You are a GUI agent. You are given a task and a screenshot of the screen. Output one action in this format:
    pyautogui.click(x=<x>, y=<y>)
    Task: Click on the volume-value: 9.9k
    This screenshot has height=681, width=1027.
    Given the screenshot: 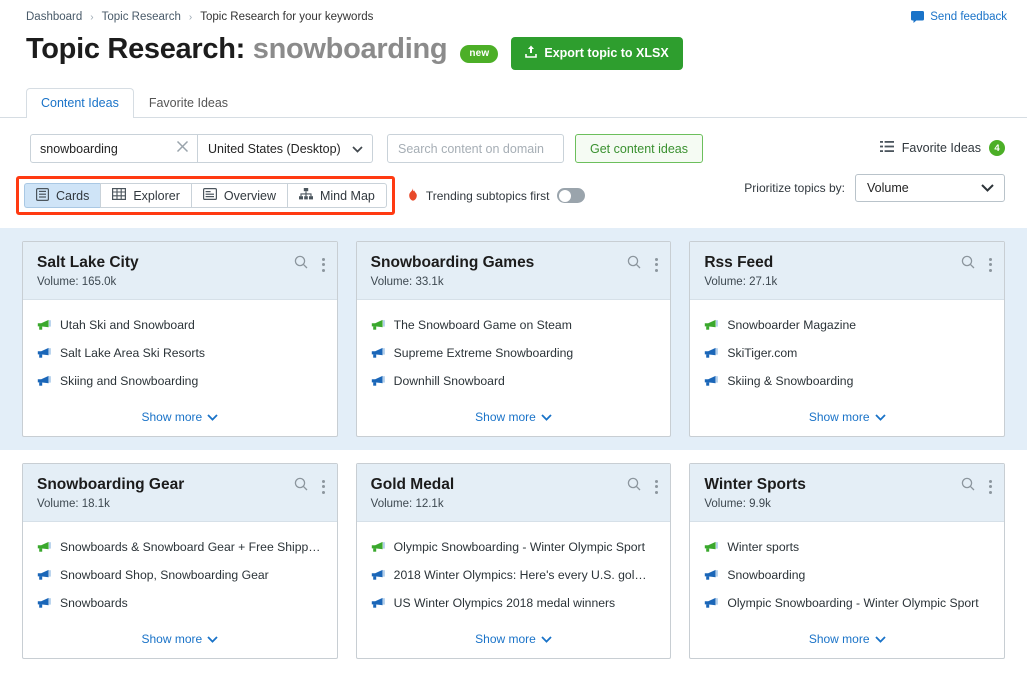 What is the action you would take?
    pyautogui.click(x=760, y=504)
    